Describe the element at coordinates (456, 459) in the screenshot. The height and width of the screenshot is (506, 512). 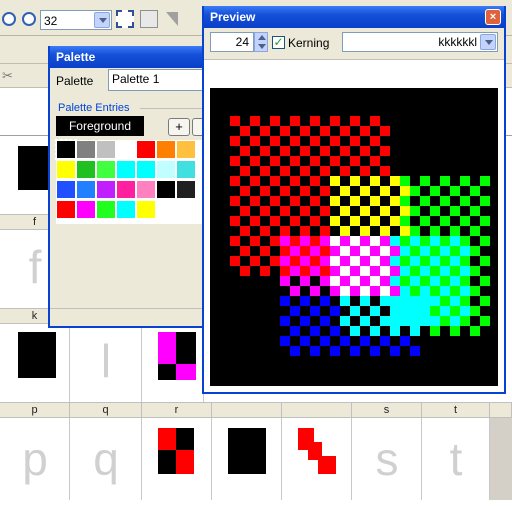
I see `glyph-cell: t` at that location.